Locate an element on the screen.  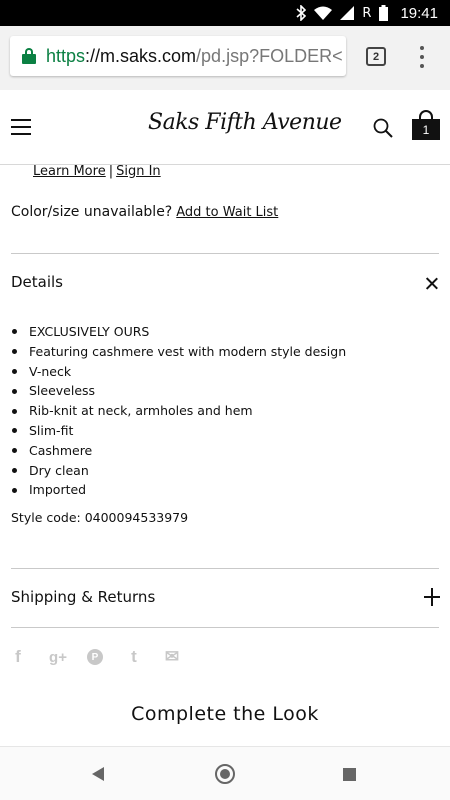
status-bar: R 19:41 is located at coordinates (225, 13).